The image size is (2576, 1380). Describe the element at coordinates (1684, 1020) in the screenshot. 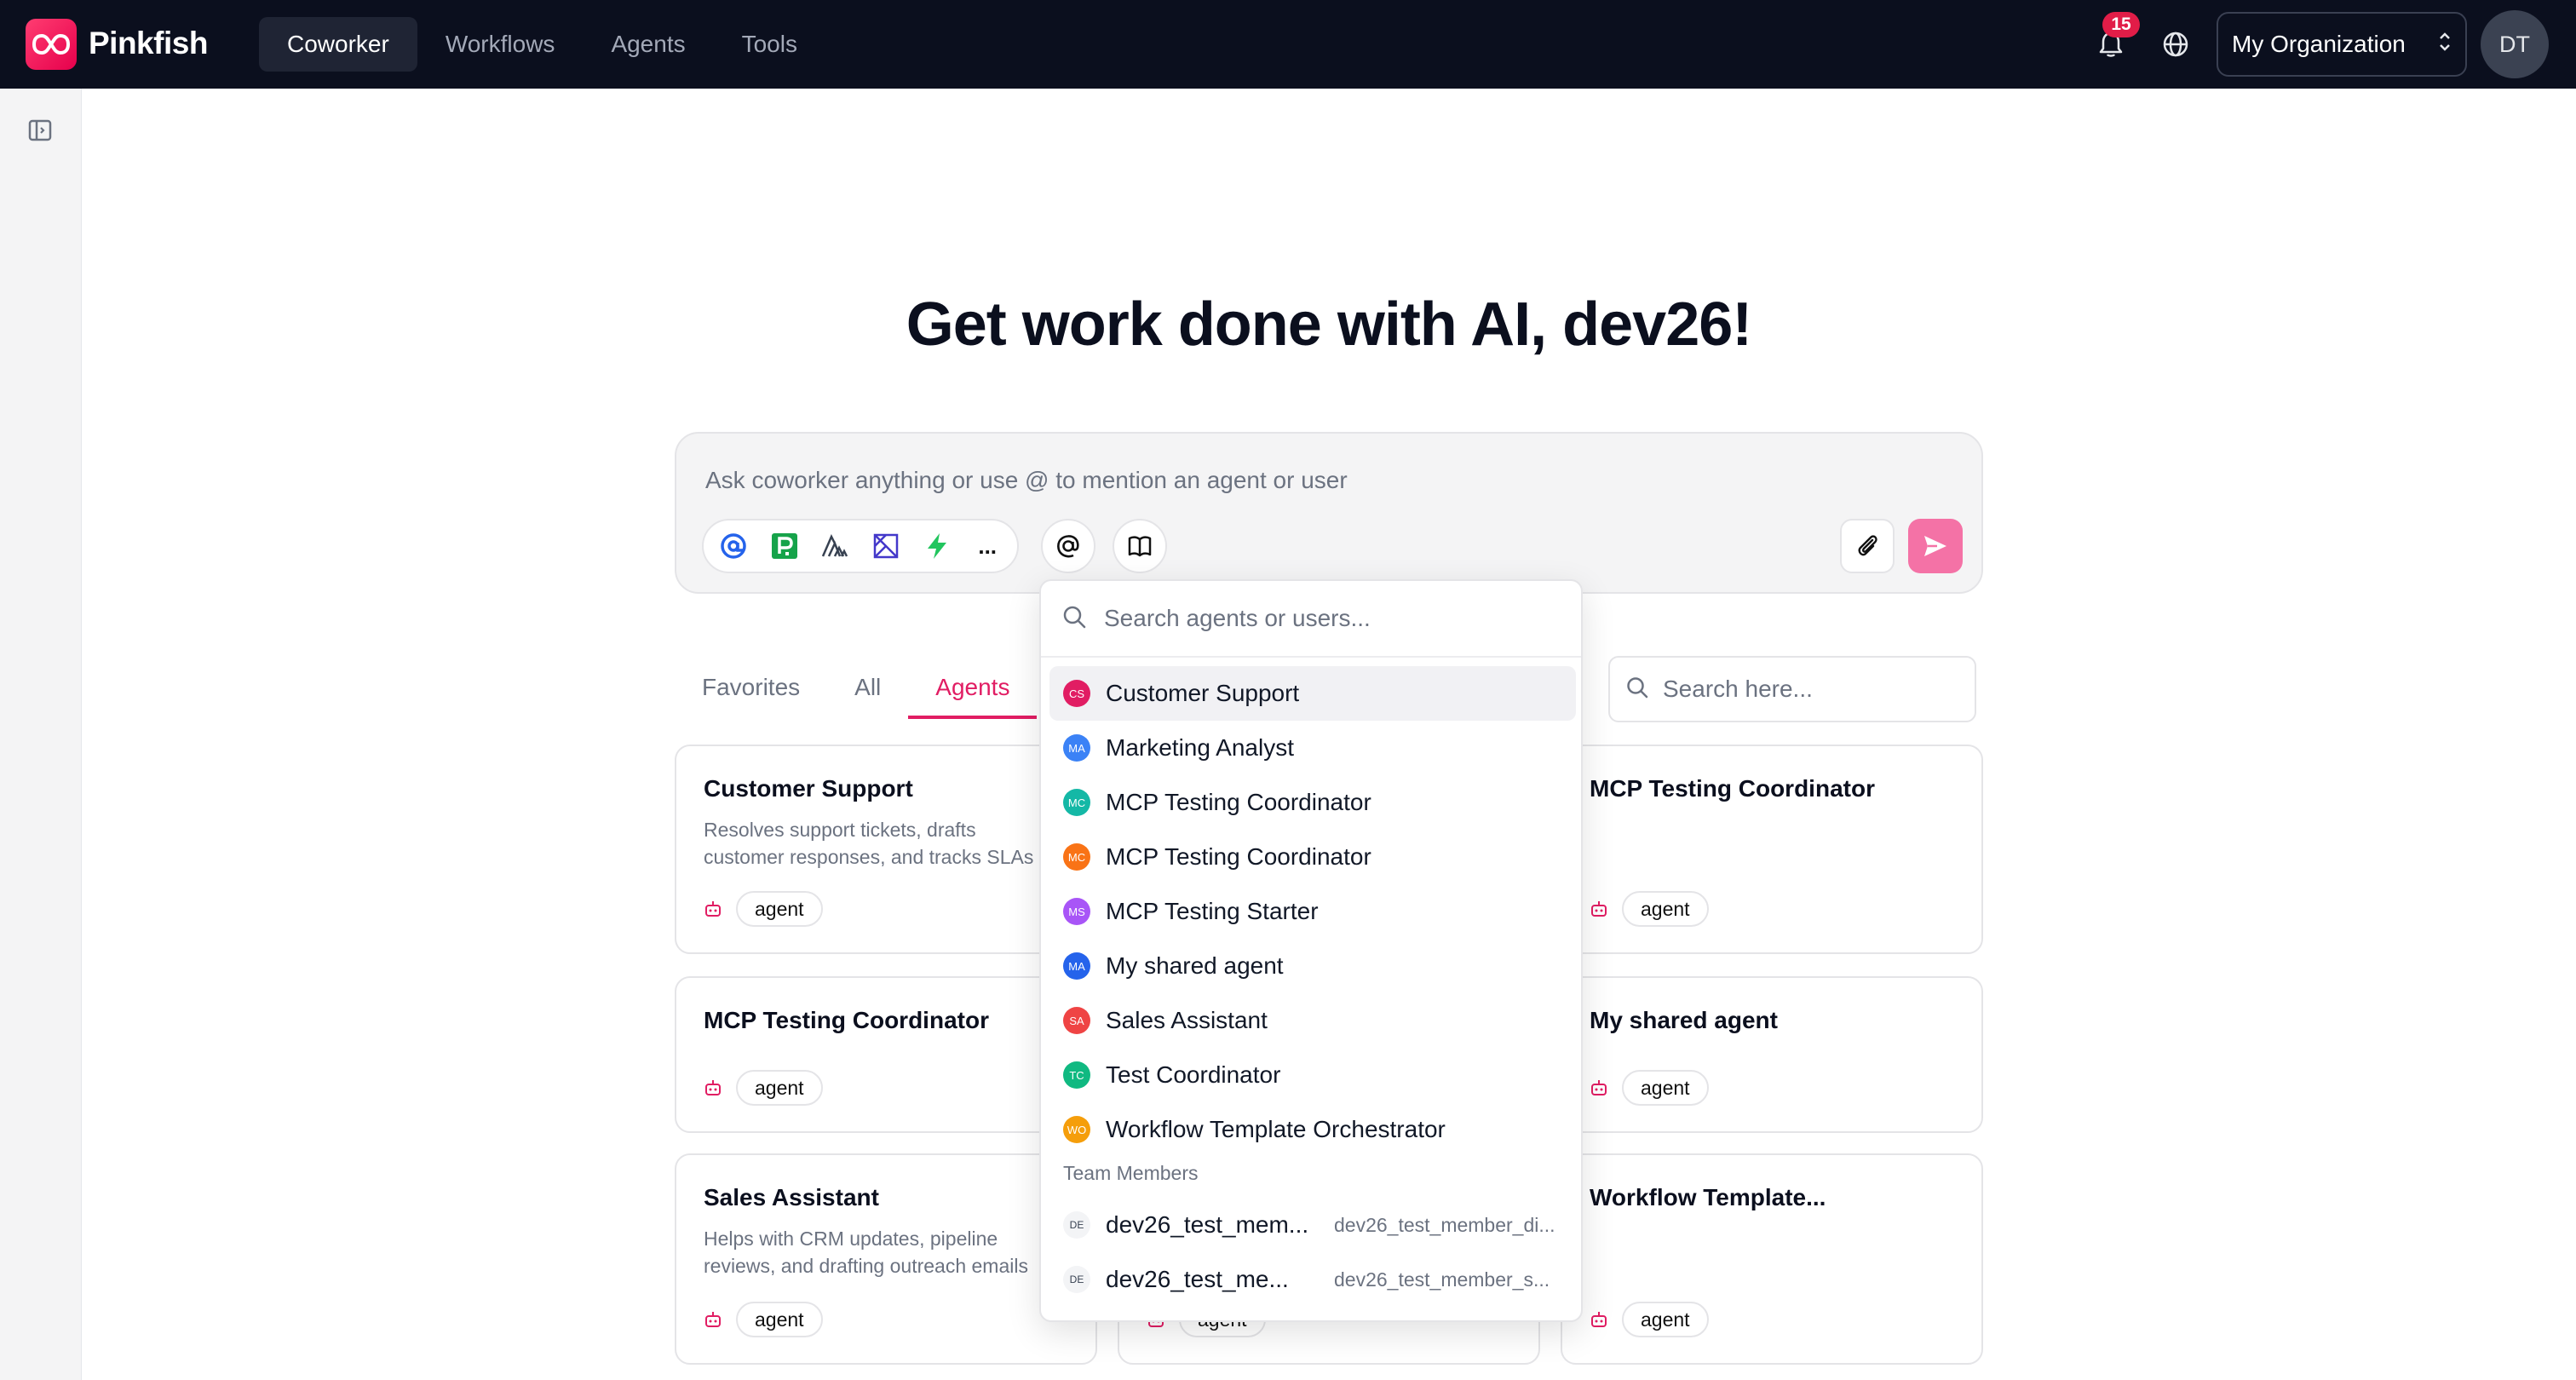

I see `card-title: My shared agent` at that location.